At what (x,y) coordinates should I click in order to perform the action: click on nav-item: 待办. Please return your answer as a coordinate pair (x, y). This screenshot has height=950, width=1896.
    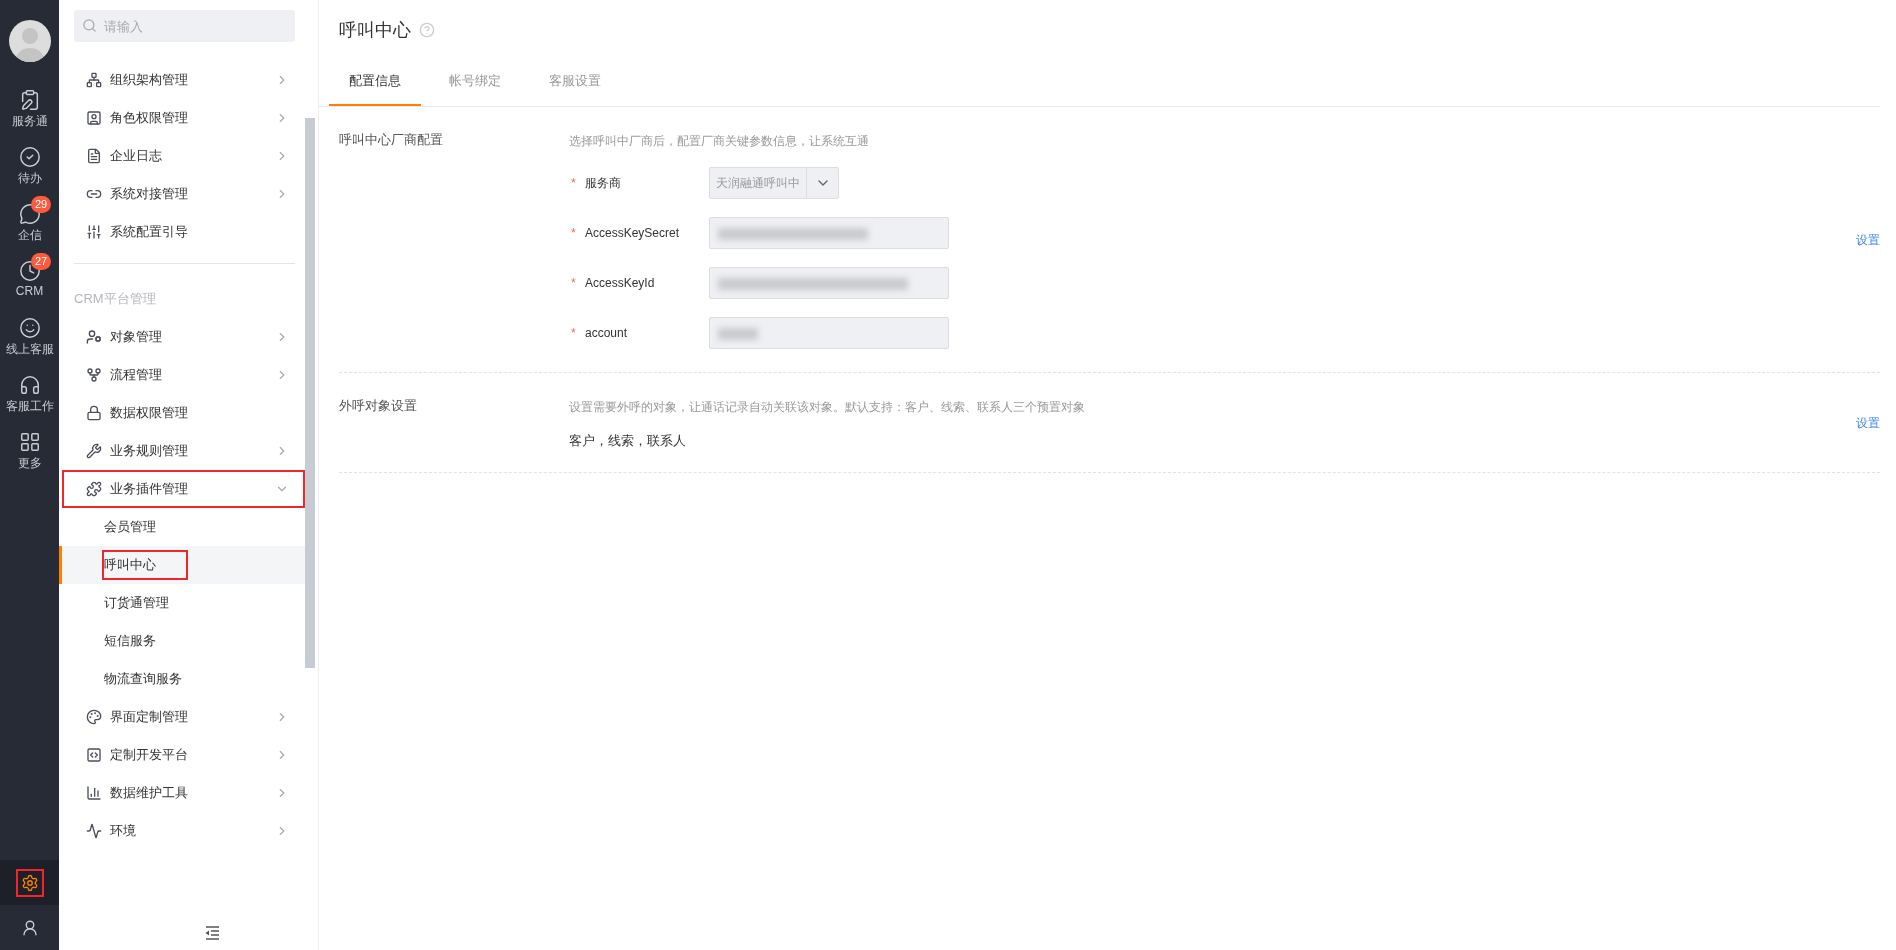
    Looking at the image, I should click on (29, 167).